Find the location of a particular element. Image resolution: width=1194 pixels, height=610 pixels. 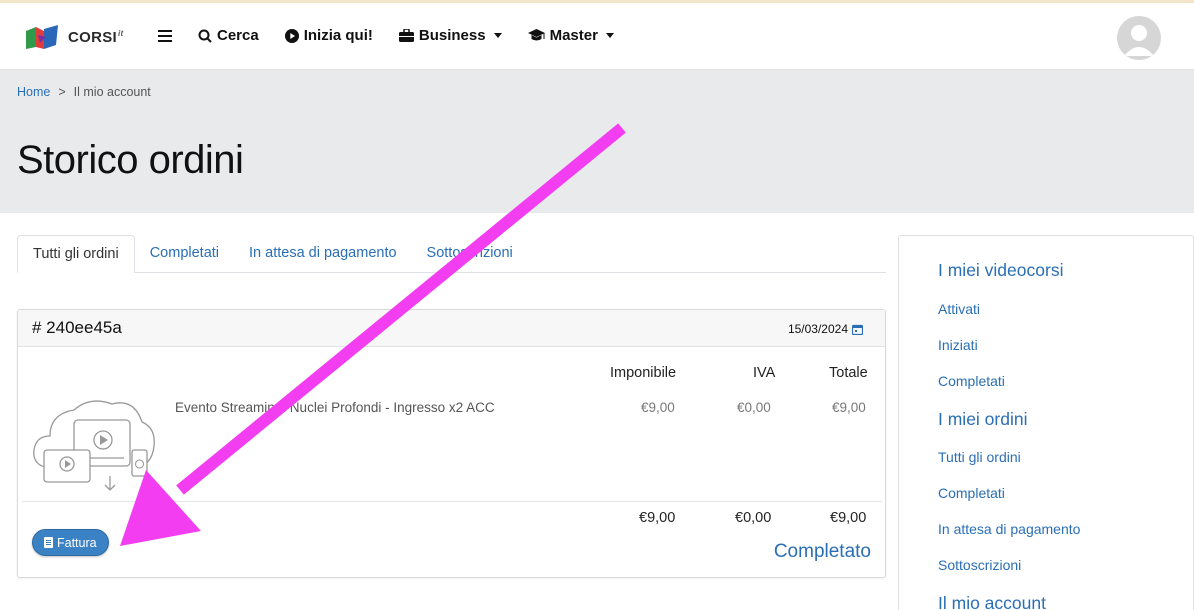

total-totale: €9,00 is located at coordinates (848, 518).